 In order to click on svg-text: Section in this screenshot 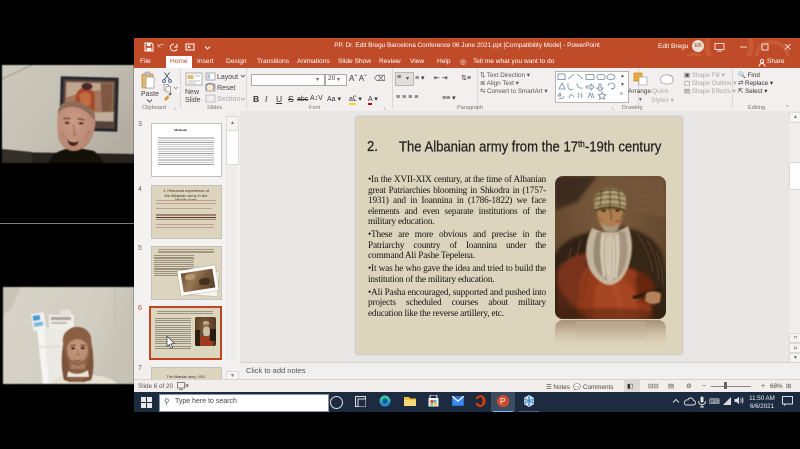, I will do `click(228, 99)`.